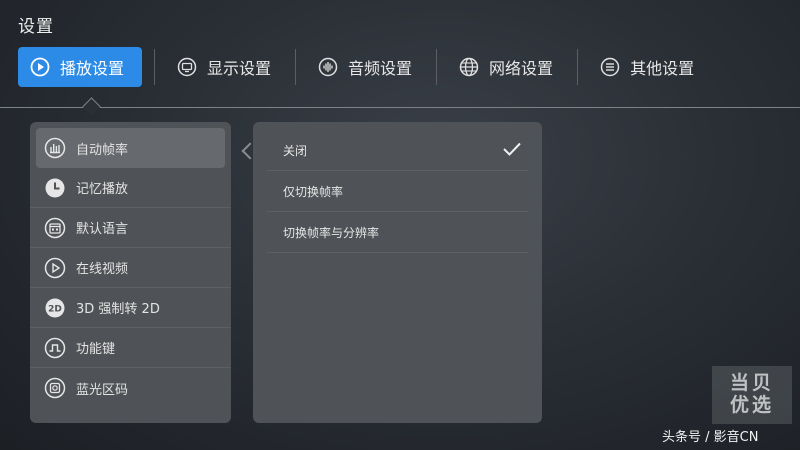  What do you see at coordinates (55, 268) in the screenshot?
I see `play-icon` at bounding box center [55, 268].